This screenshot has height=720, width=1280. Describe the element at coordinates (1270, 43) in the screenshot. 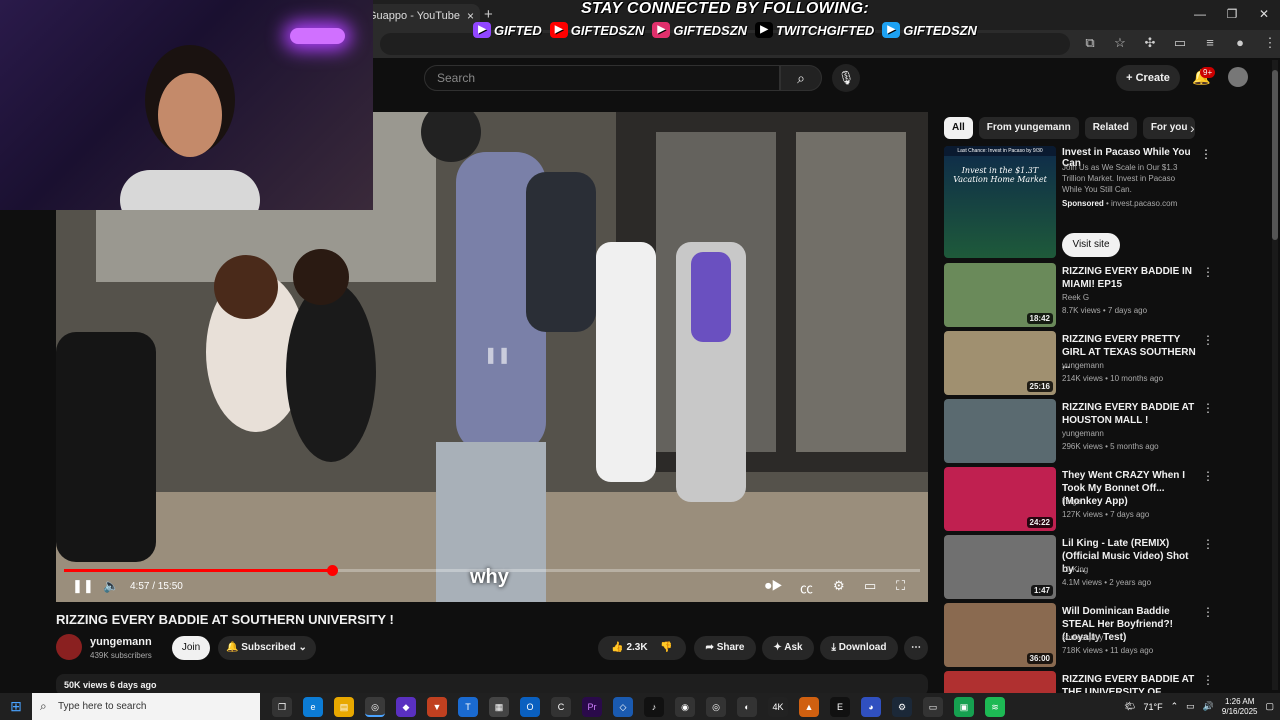

I see `browser-menu-icon: ⋮` at that location.